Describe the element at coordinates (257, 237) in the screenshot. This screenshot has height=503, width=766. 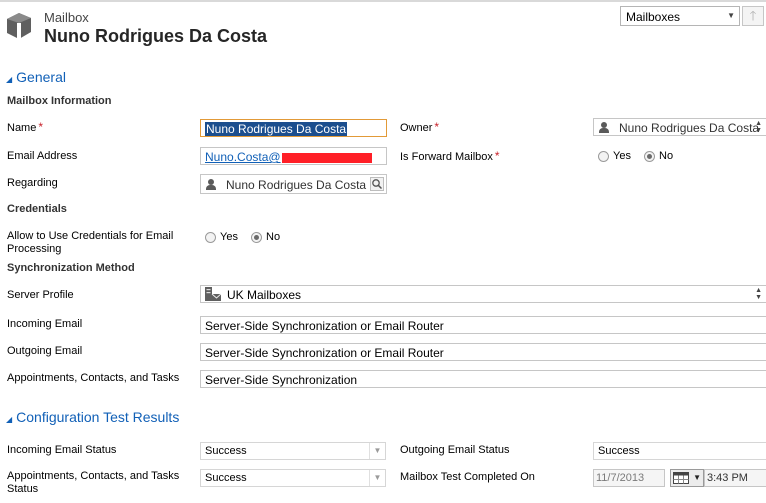
I see `credentials-no-radio` at that location.